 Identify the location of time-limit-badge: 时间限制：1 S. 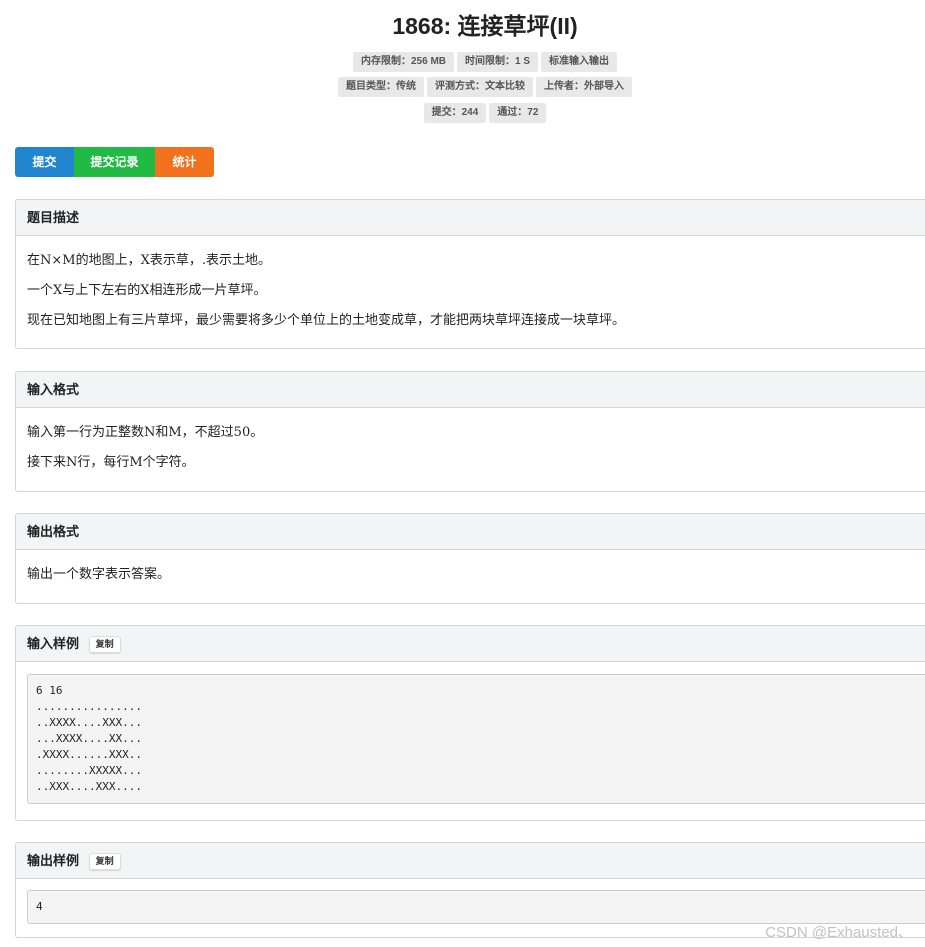
(498, 62).